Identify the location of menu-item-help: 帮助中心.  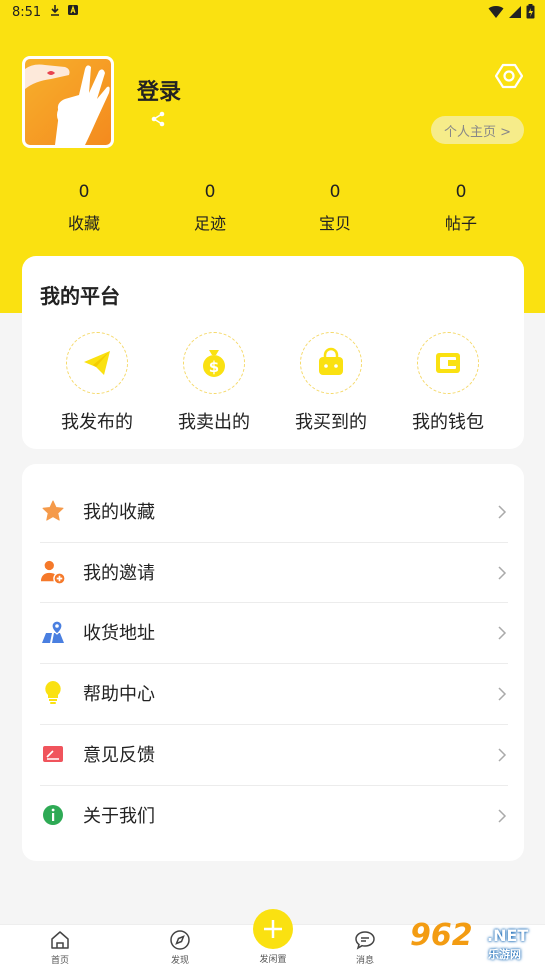
(274, 693).